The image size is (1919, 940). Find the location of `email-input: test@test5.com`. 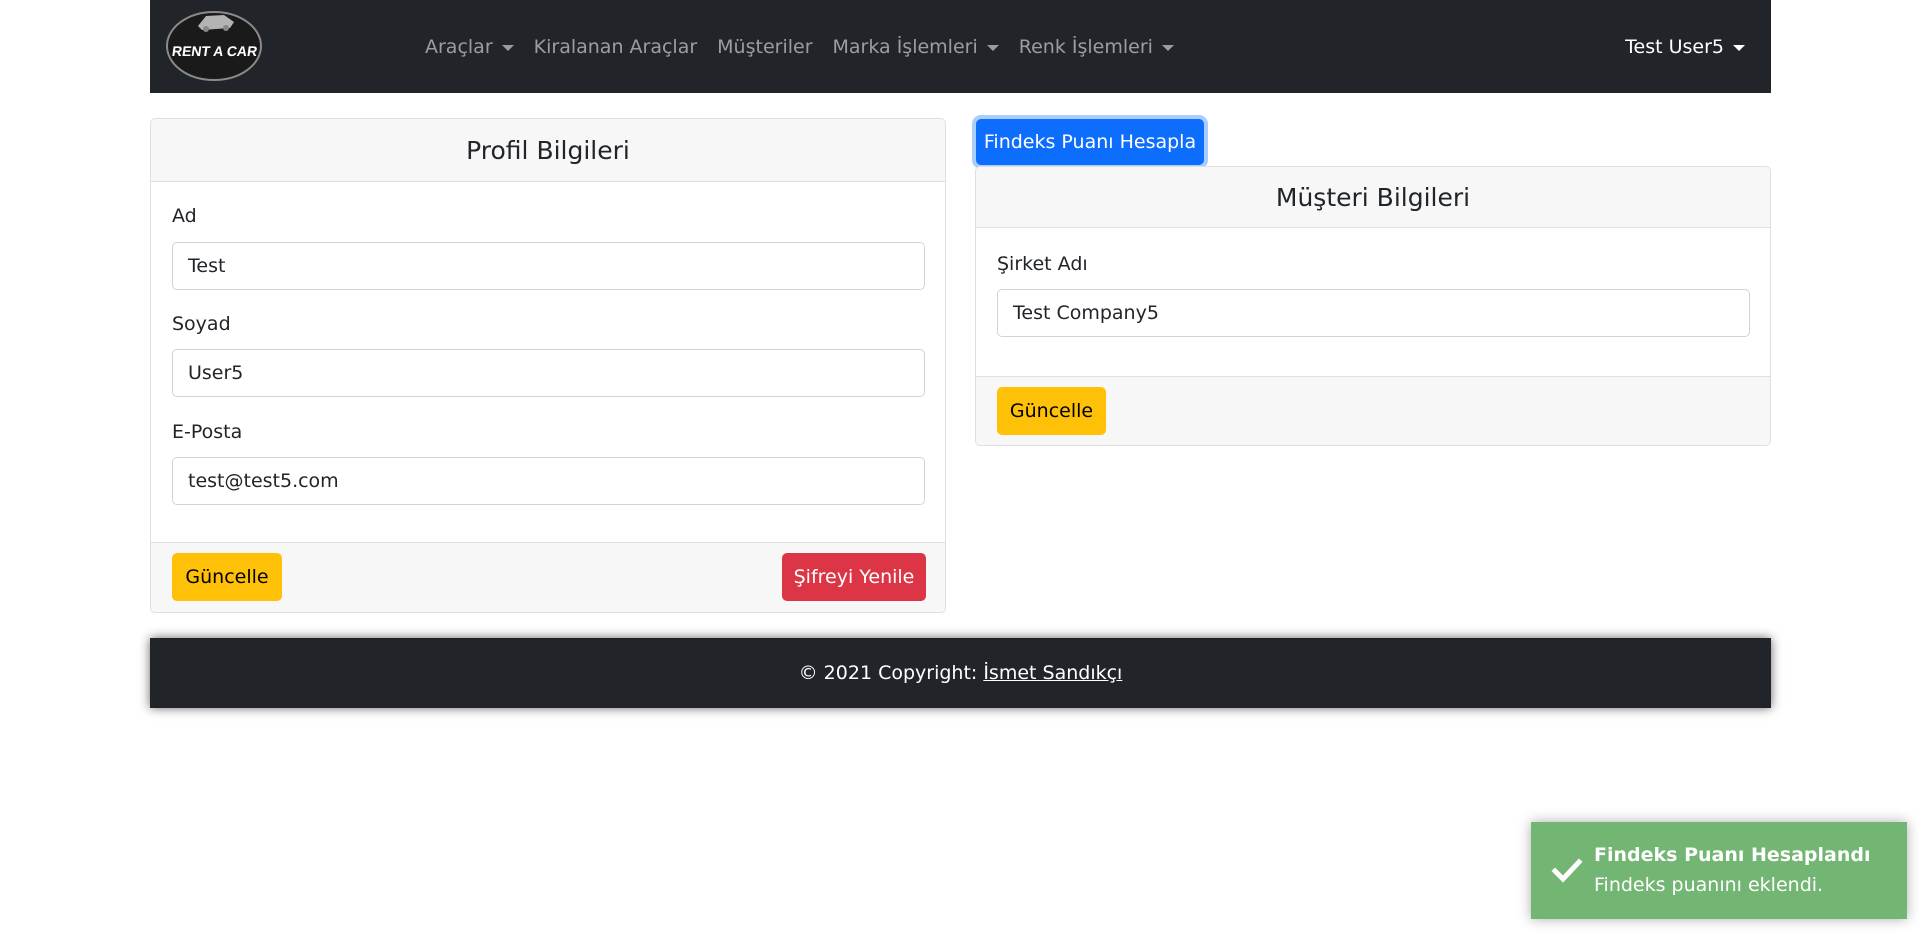

email-input: test@test5.com is located at coordinates (548, 481).